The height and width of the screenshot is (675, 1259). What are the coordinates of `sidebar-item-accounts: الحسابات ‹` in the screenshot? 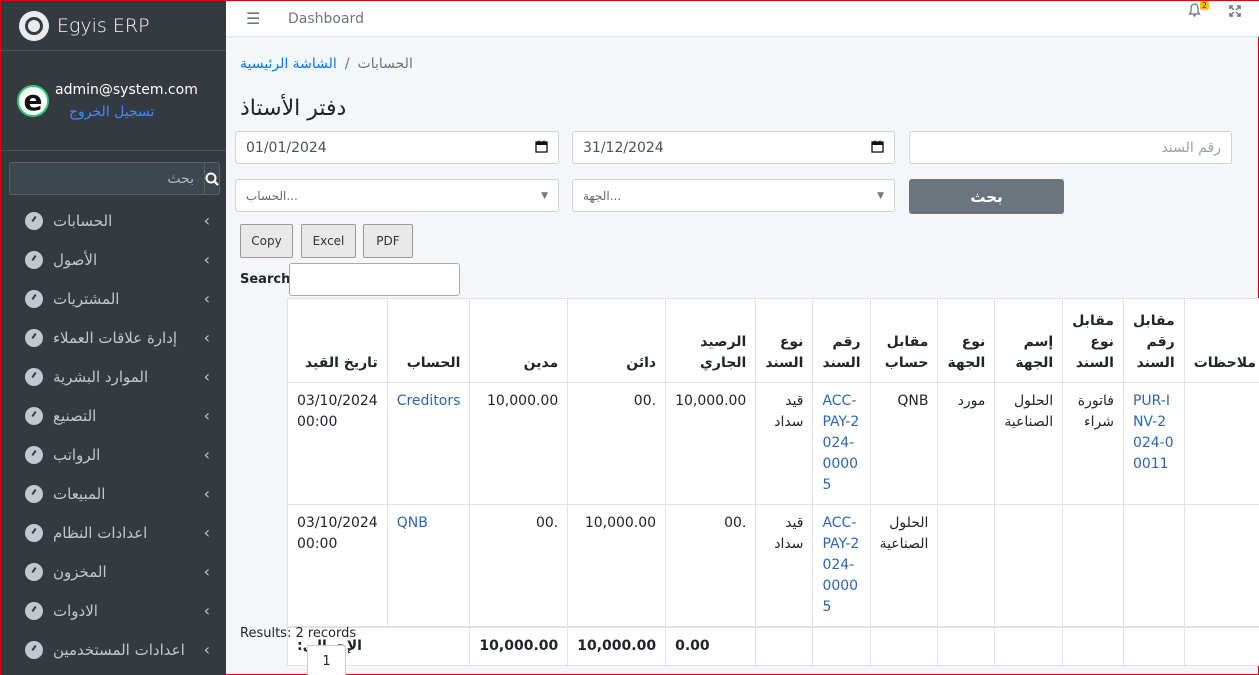 It's located at (113, 220).